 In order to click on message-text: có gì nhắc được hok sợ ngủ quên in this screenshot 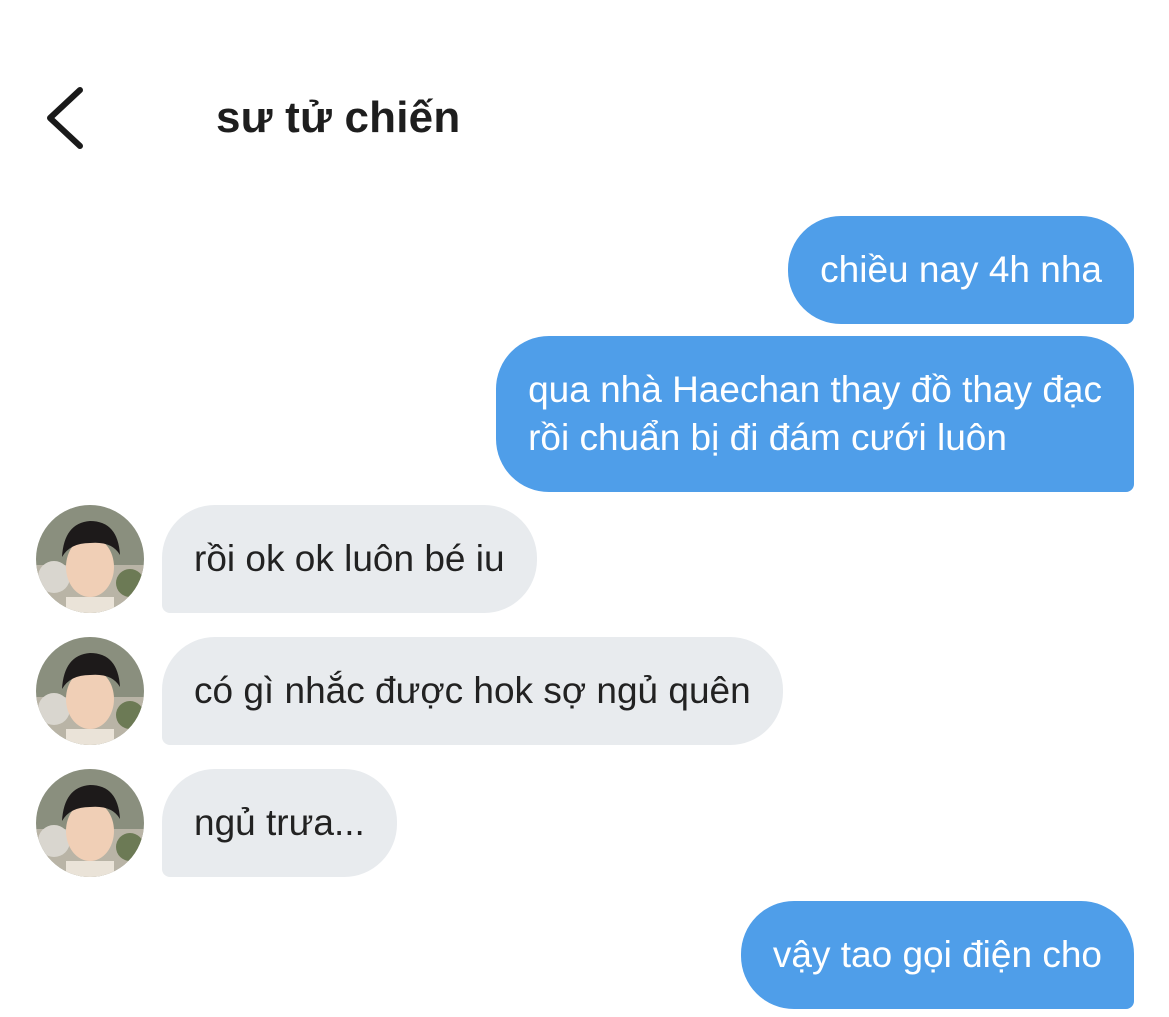, I will do `click(472, 690)`.